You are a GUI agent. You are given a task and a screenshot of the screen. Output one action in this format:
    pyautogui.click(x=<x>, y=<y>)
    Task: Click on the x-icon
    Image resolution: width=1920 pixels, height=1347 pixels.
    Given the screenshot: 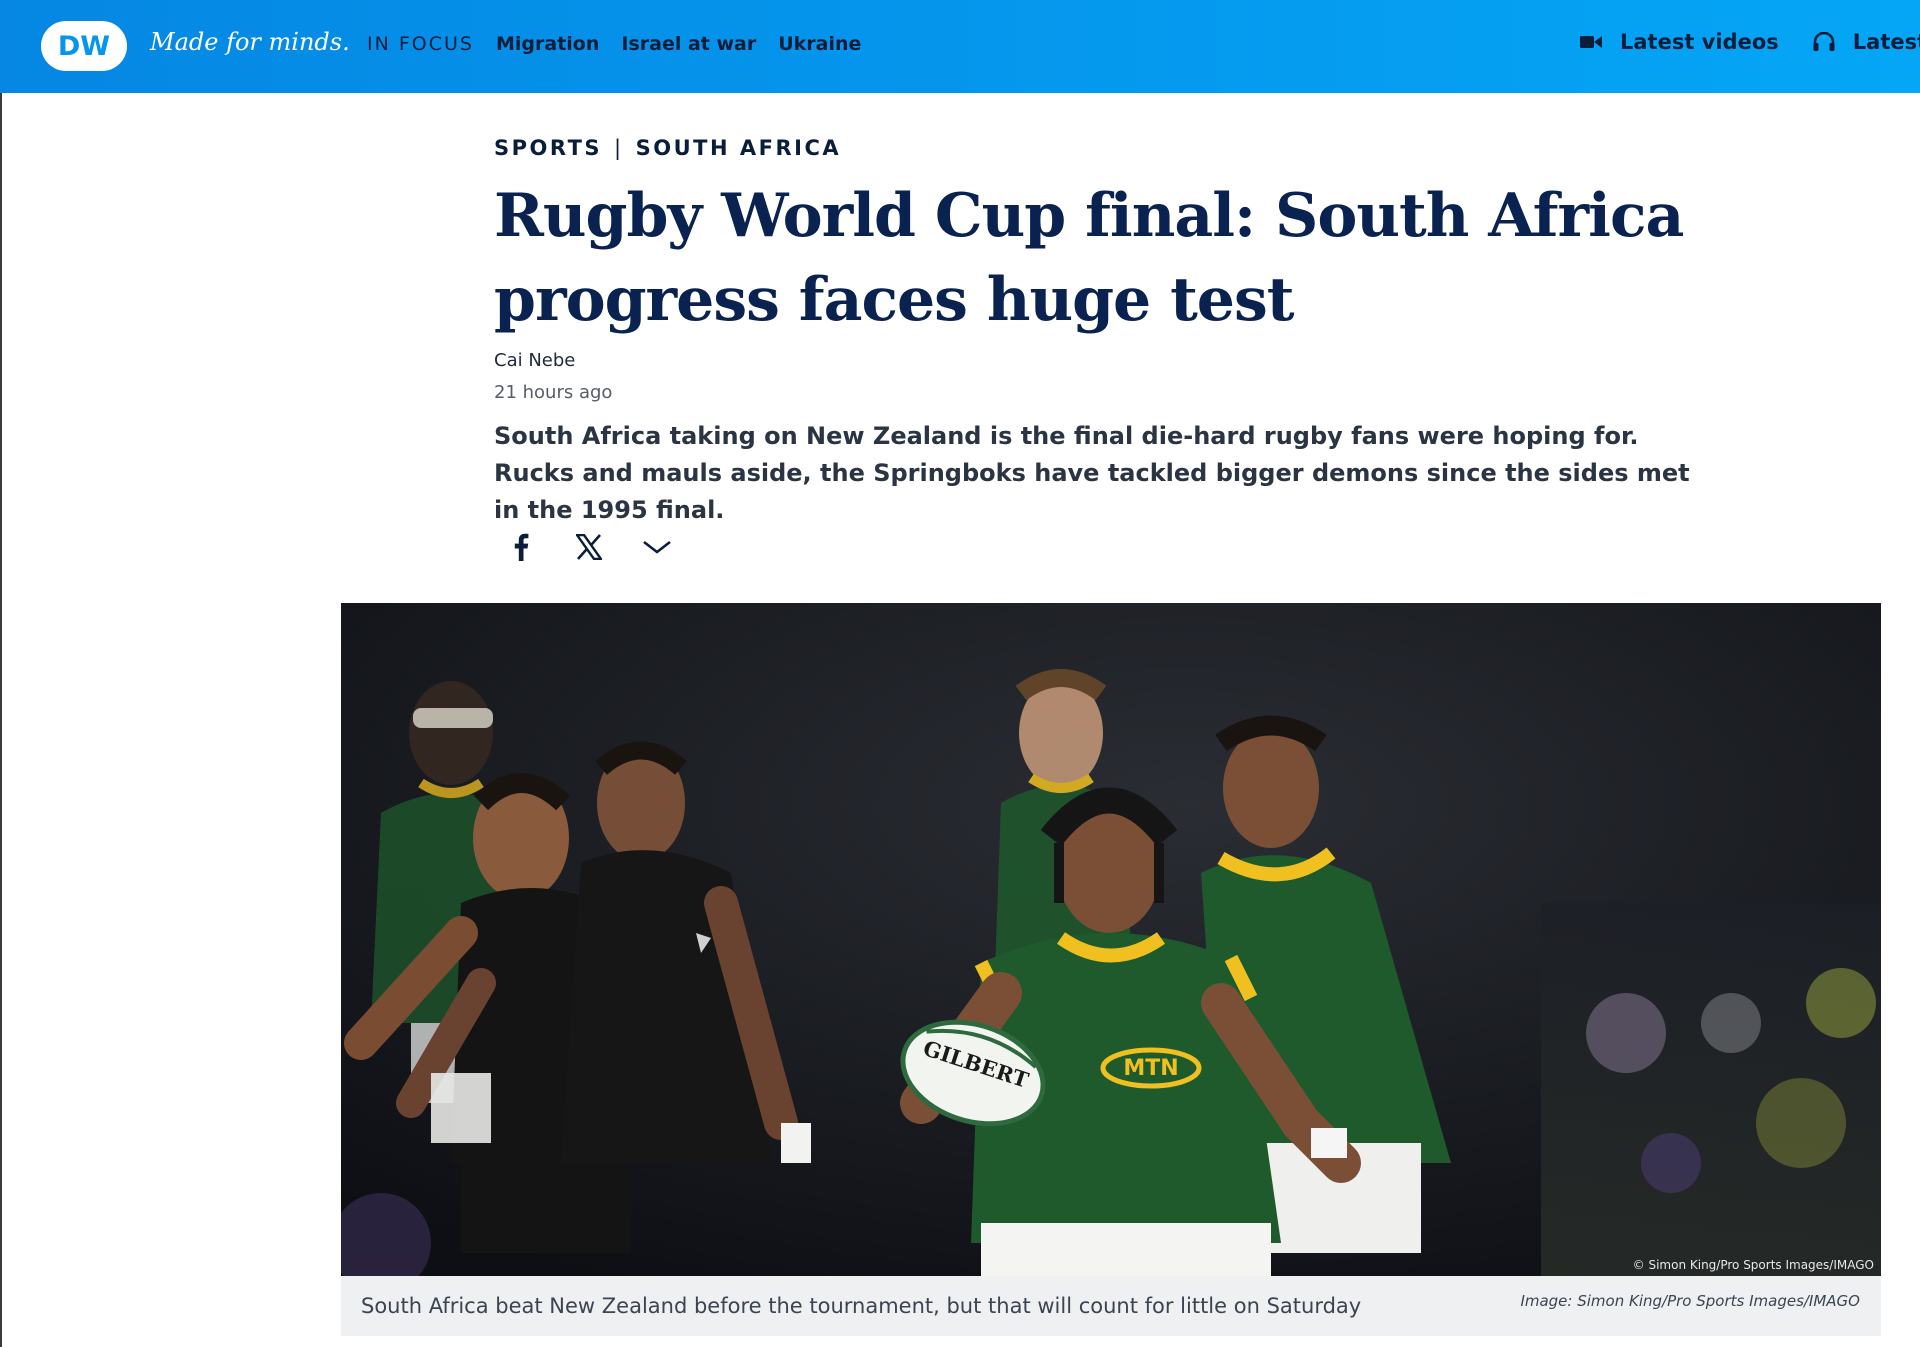 What is the action you would take?
    pyautogui.click(x=589, y=547)
    